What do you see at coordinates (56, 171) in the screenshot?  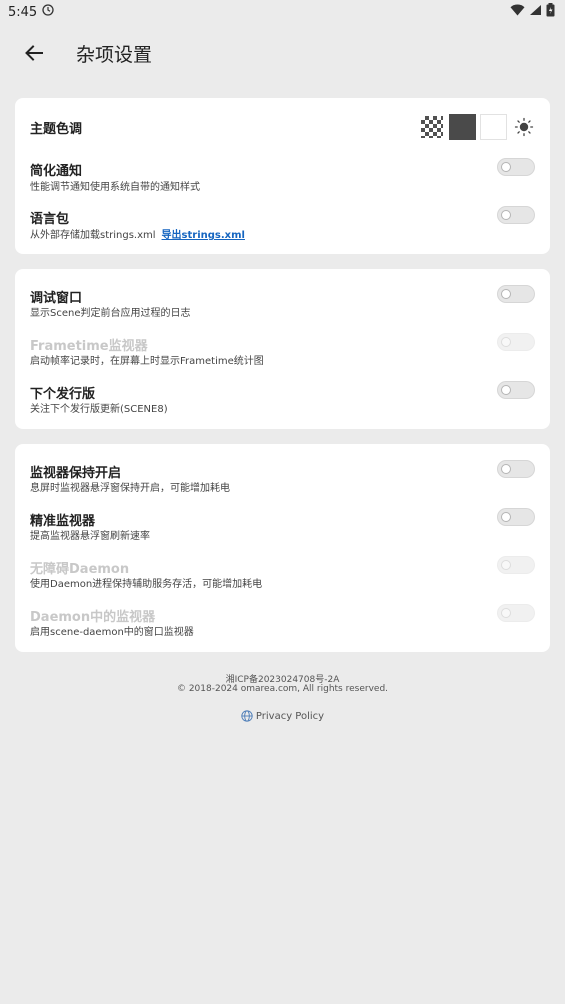 I see `simple-notify-title: 简化通知` at bounding box center [56, 171].